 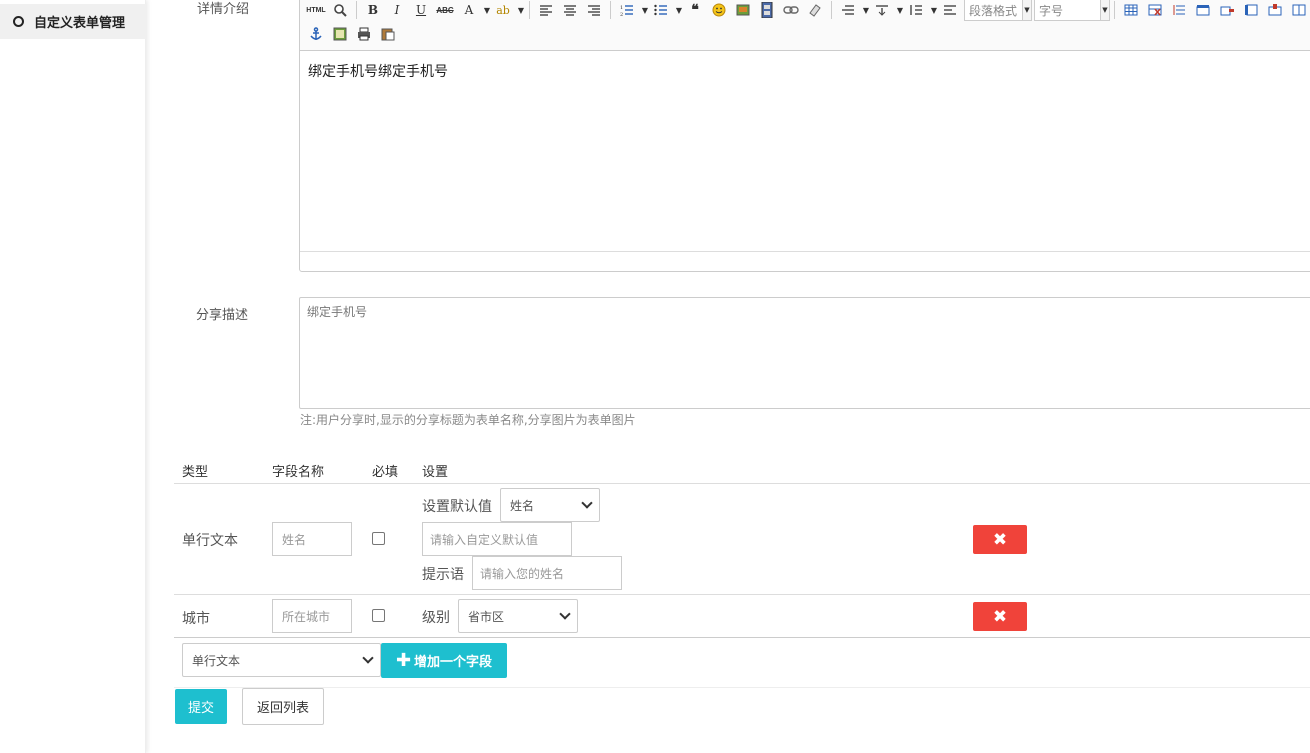 What do you see at coordinates (316, 10) in the screenshot?
I see `html-source-icon: HTML` at bounding box center [316, 10].